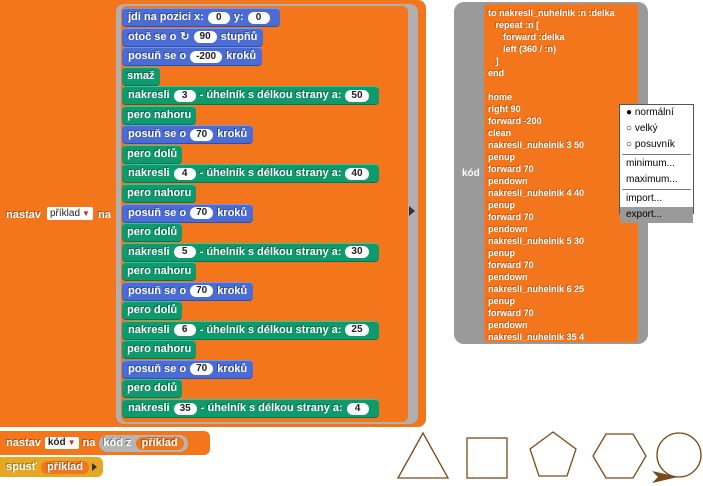 Image resolution: width=703 pixels, height=486 pixels. I want to click on pen-block: nakresli 5- úhelník s délkou strany a: 30, so click(250, 252).